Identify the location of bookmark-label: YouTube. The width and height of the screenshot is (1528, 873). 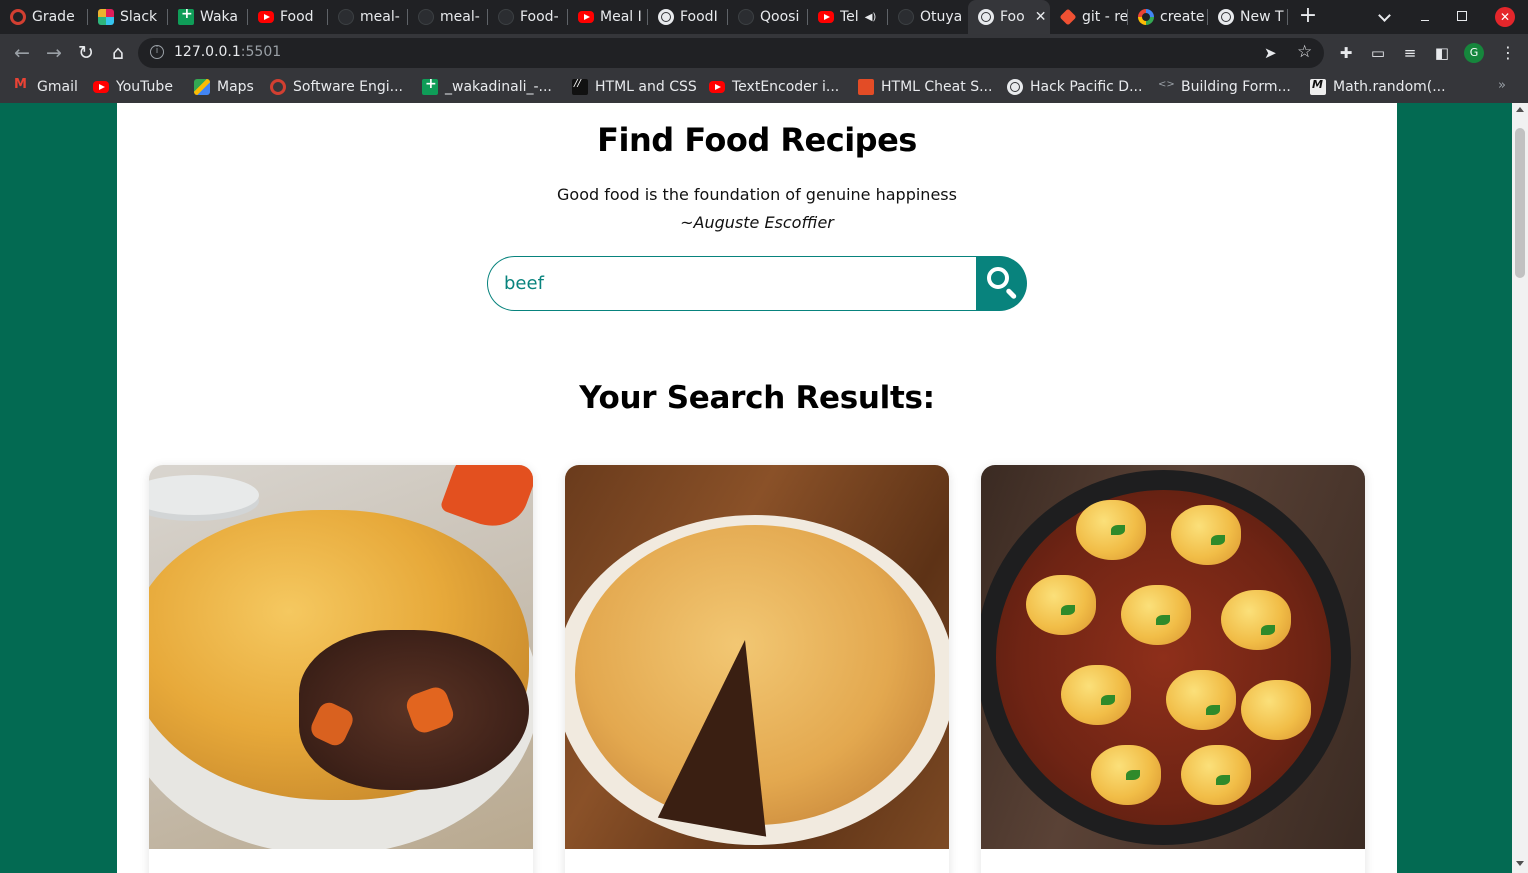
(144, 87).